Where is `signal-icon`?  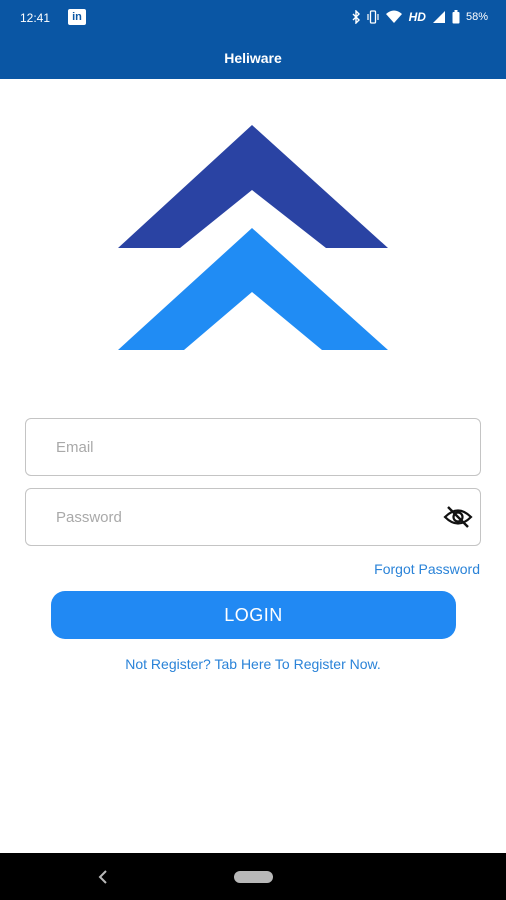
signal-icon is located at coordinates (439, 17).